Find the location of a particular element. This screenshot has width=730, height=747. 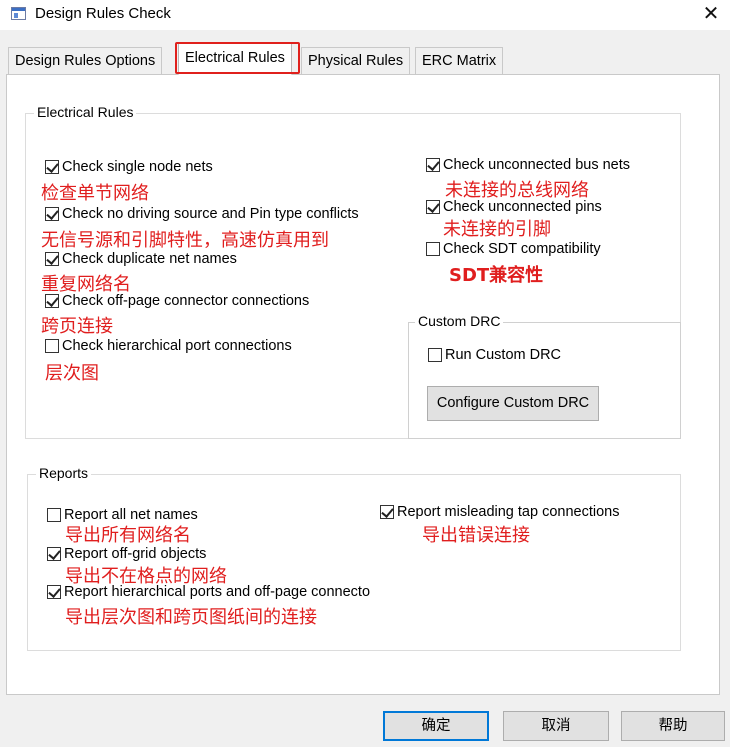

checkbox-label: Check hierarchical port connections is located at coordinates (177, 346).